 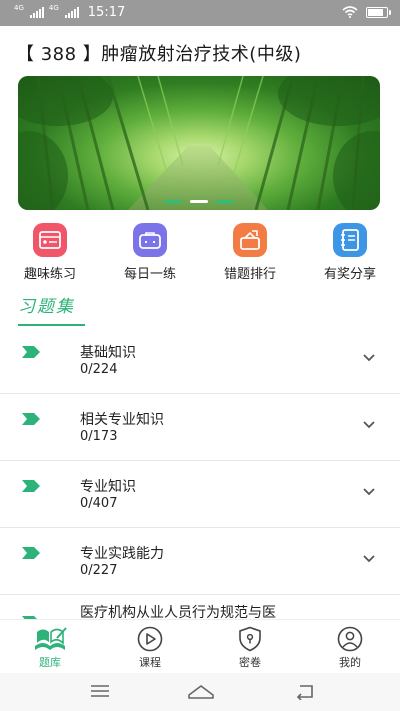 I want to click on exercise-set-progress: 0/407, so click(x=99, y=503).